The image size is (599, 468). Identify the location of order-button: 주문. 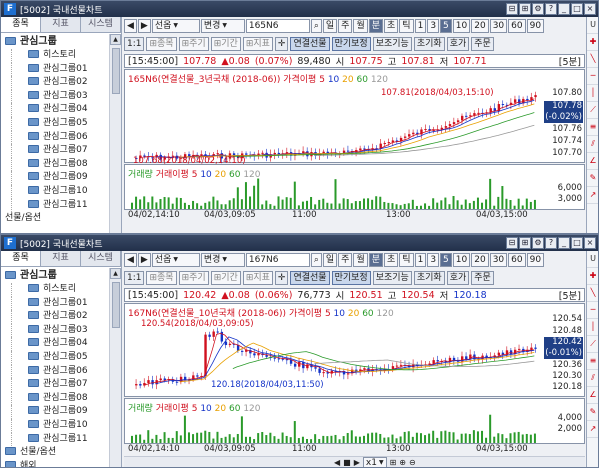
(482, 278).